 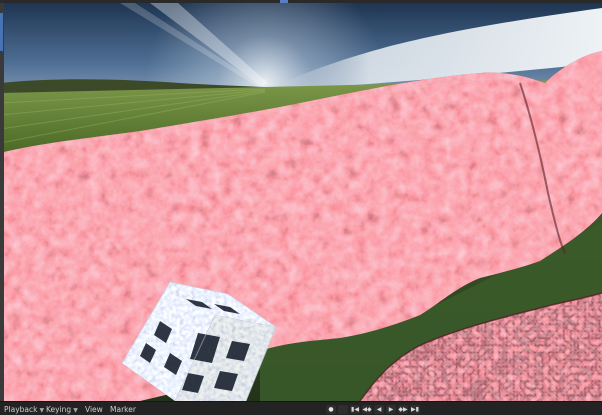 What do you see at coordinates (2, 202) in the screenshot?
I see `toolbar-edge` at bounding box center [2, 202].